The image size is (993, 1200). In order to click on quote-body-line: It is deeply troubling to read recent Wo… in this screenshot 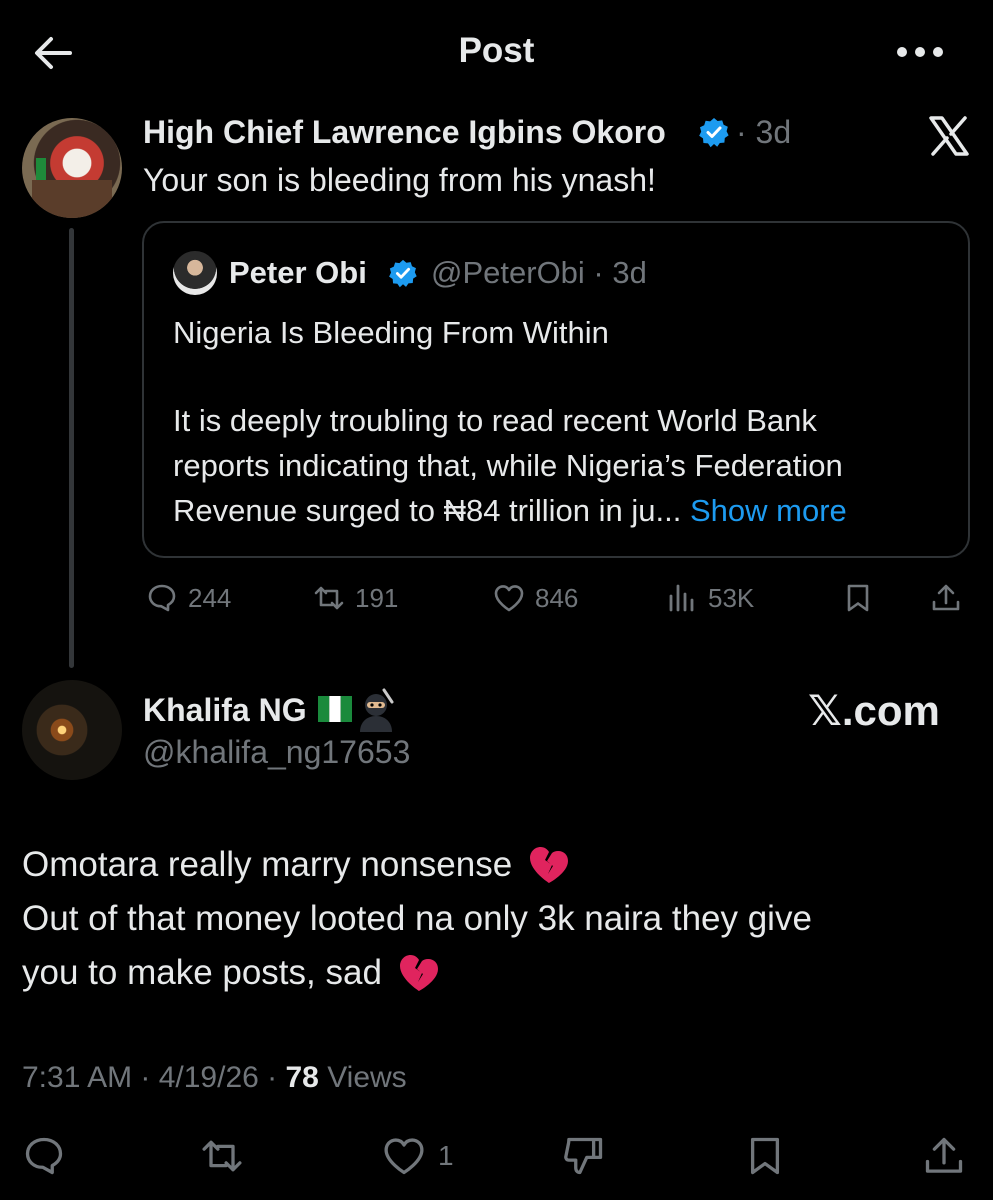, I will do `click(495, 420)`.